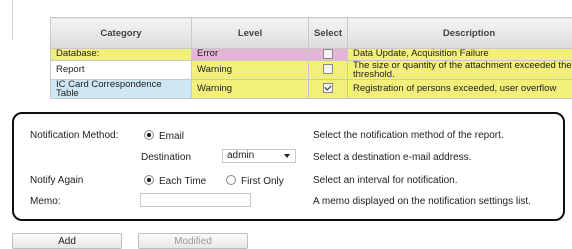  I want to click on header-level: Level, so click(250, 33).